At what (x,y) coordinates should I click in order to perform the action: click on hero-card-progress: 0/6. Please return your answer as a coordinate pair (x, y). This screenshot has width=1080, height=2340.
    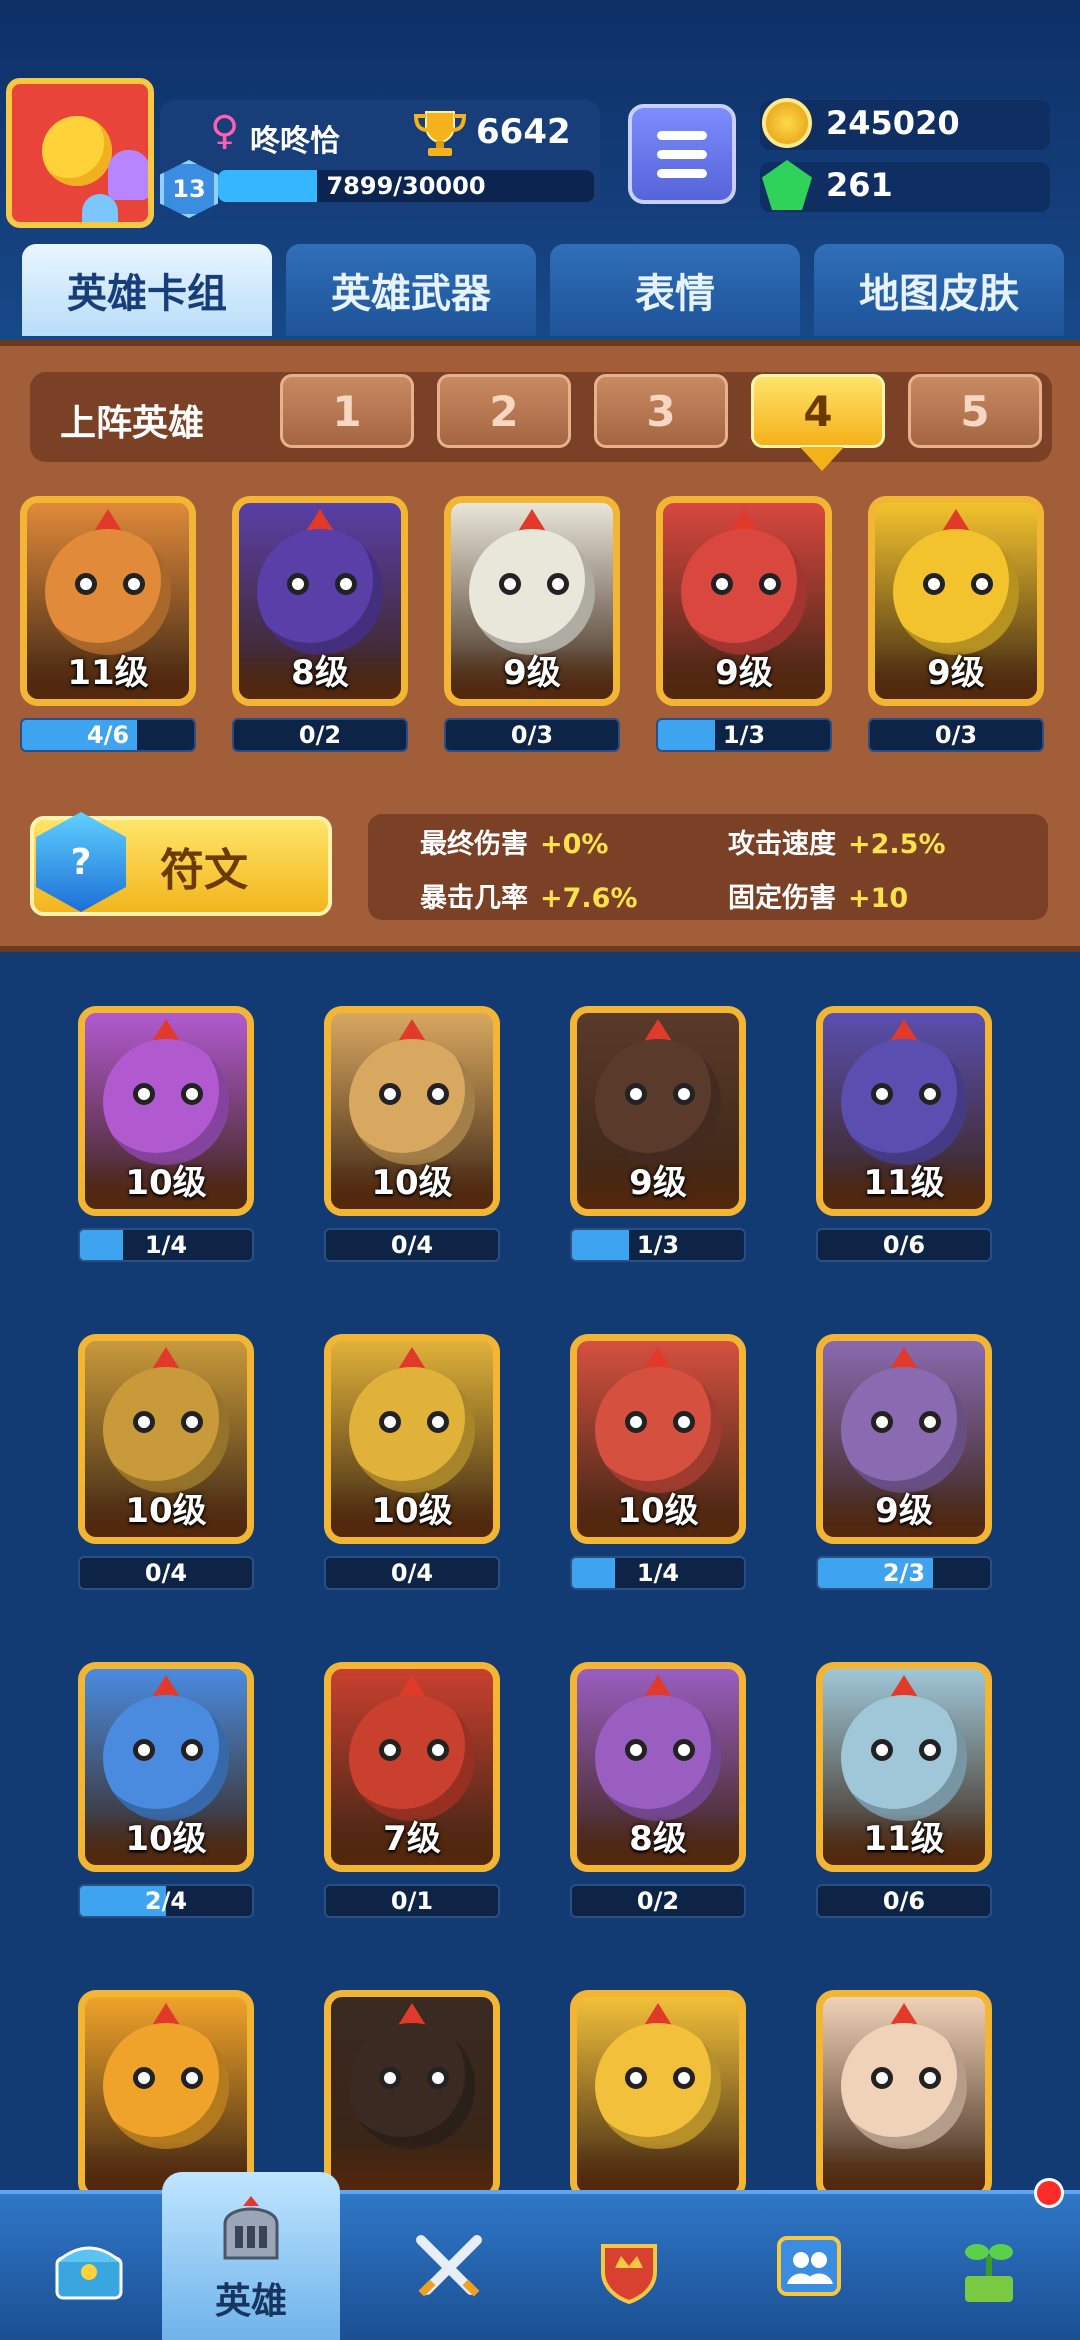
    Looking at the image, I should click on (904, 1901).